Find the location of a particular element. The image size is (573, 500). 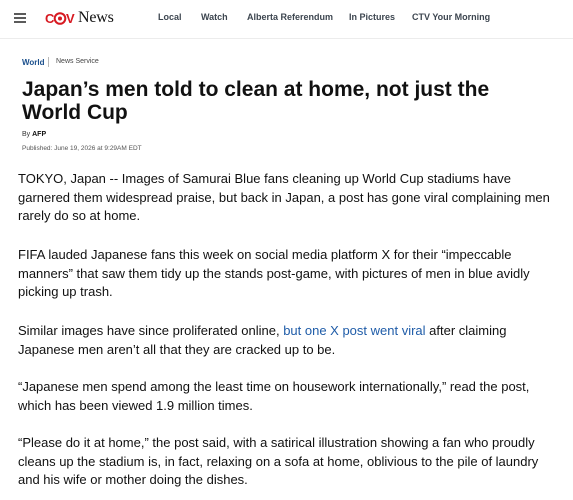

logo-wordmark: News is located at coordinates (96, 17).